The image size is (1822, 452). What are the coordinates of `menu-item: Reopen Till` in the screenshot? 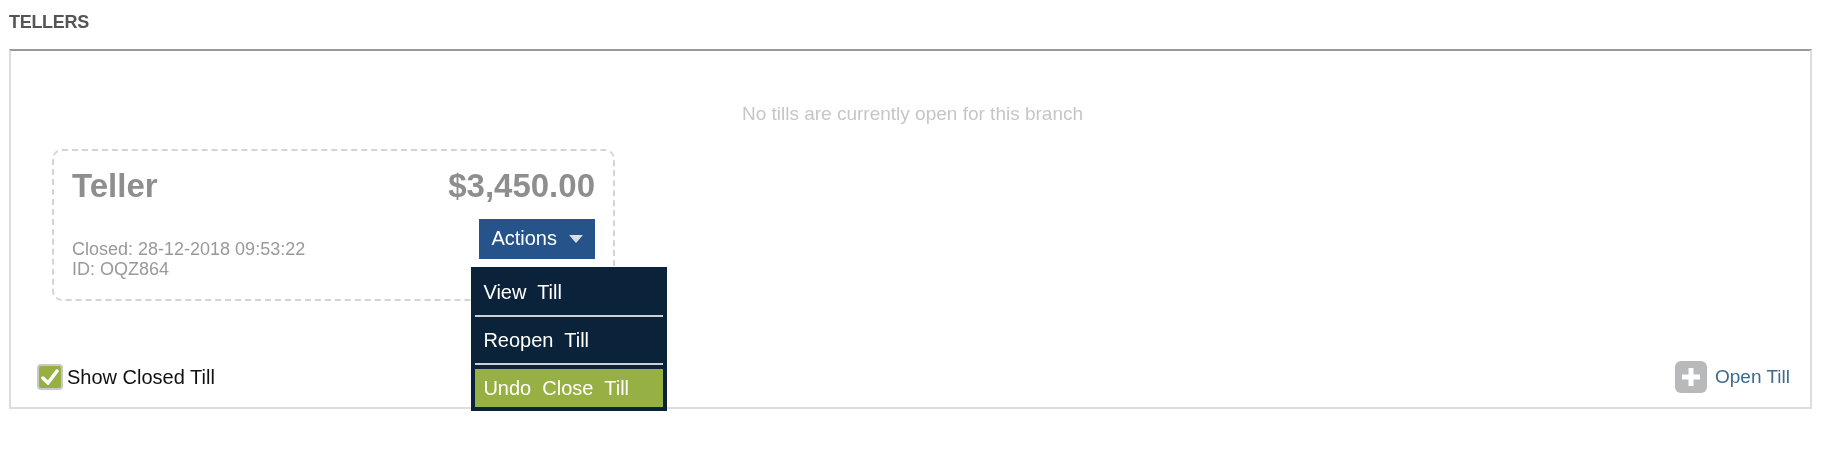 It's located at (569, 340).